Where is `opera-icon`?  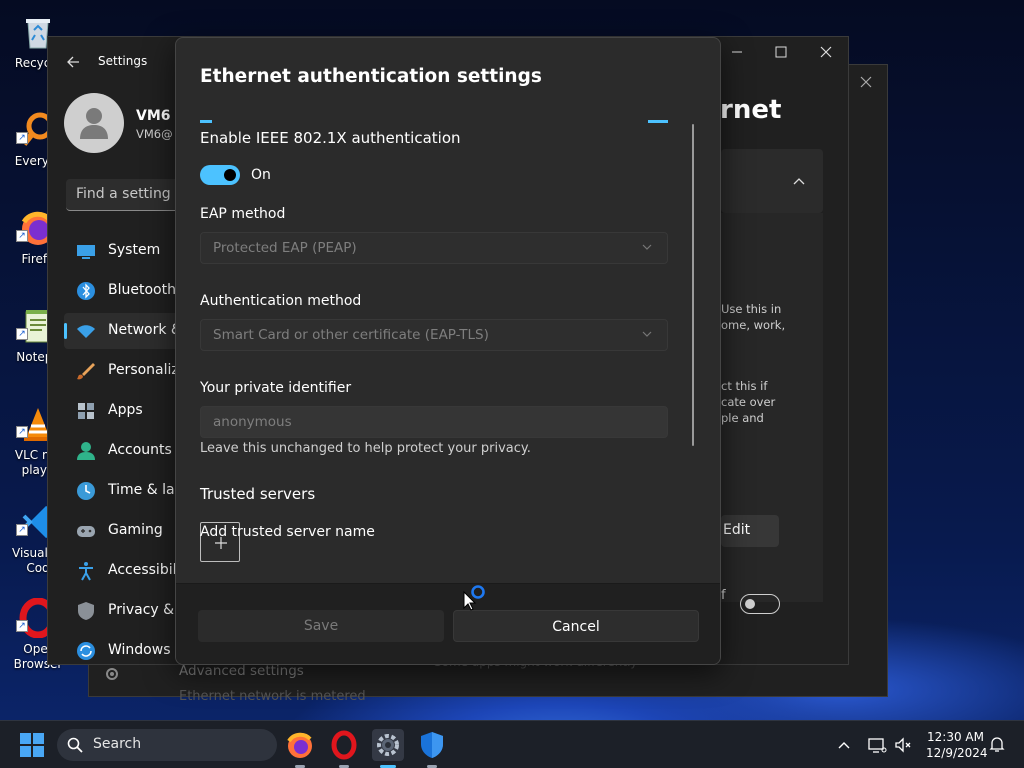
opera-icon is located at coordinates (344, 745).